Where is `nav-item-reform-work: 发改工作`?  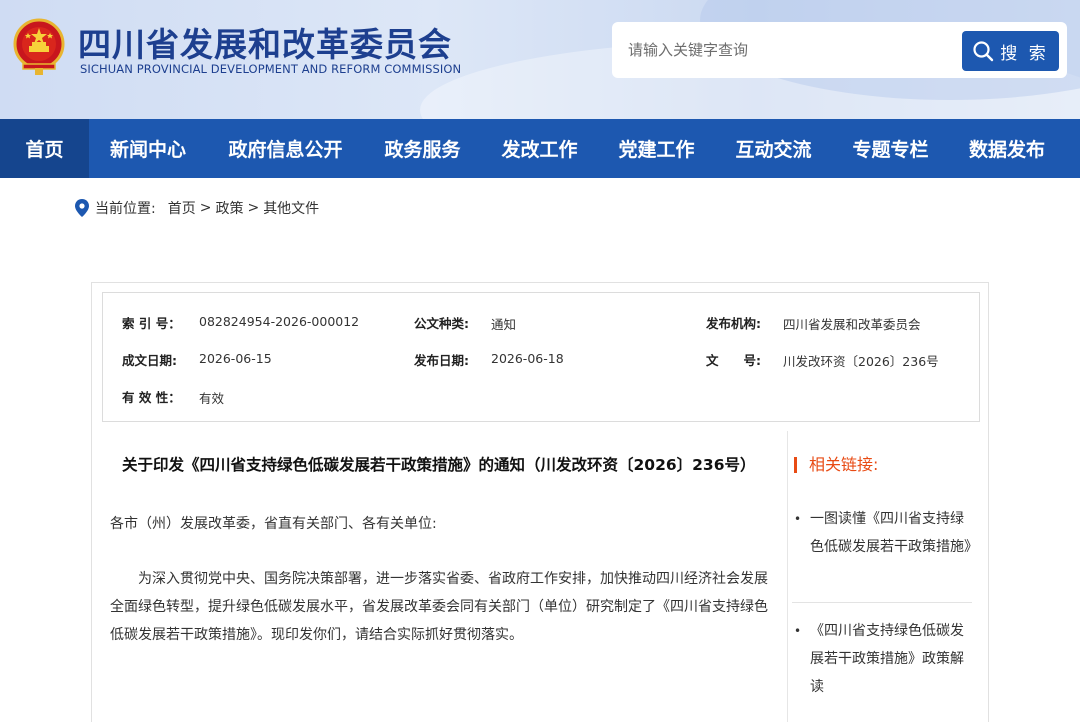 nav-item-reform-work: 发改工作 is located at coordinates (539, 148).